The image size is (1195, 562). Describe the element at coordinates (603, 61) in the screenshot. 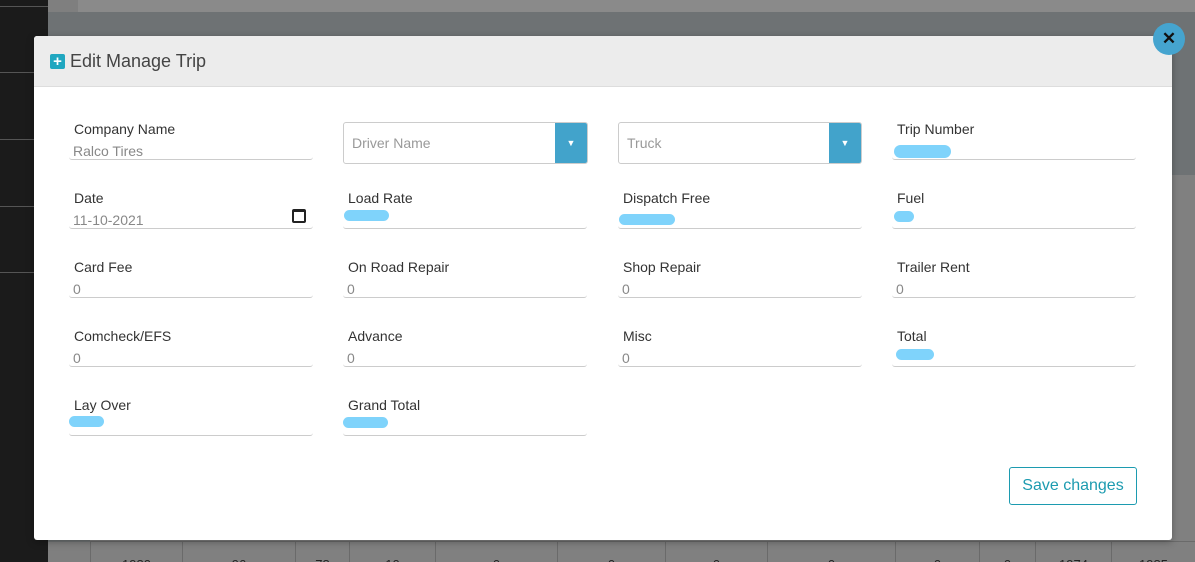

I see `modal-header: + Edit Manage Trip` at that location.